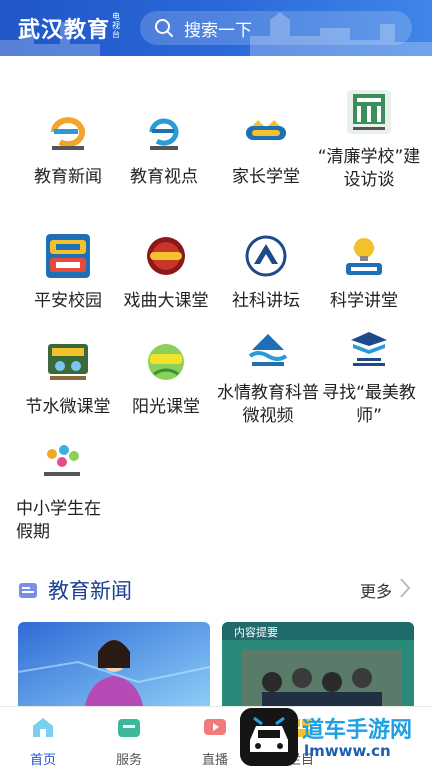 This screenshot has height=768, width=432. Describe the element at coordinates (347, 751) in the screenshot. I see `watermark-url: lmwww.cn` at that location.